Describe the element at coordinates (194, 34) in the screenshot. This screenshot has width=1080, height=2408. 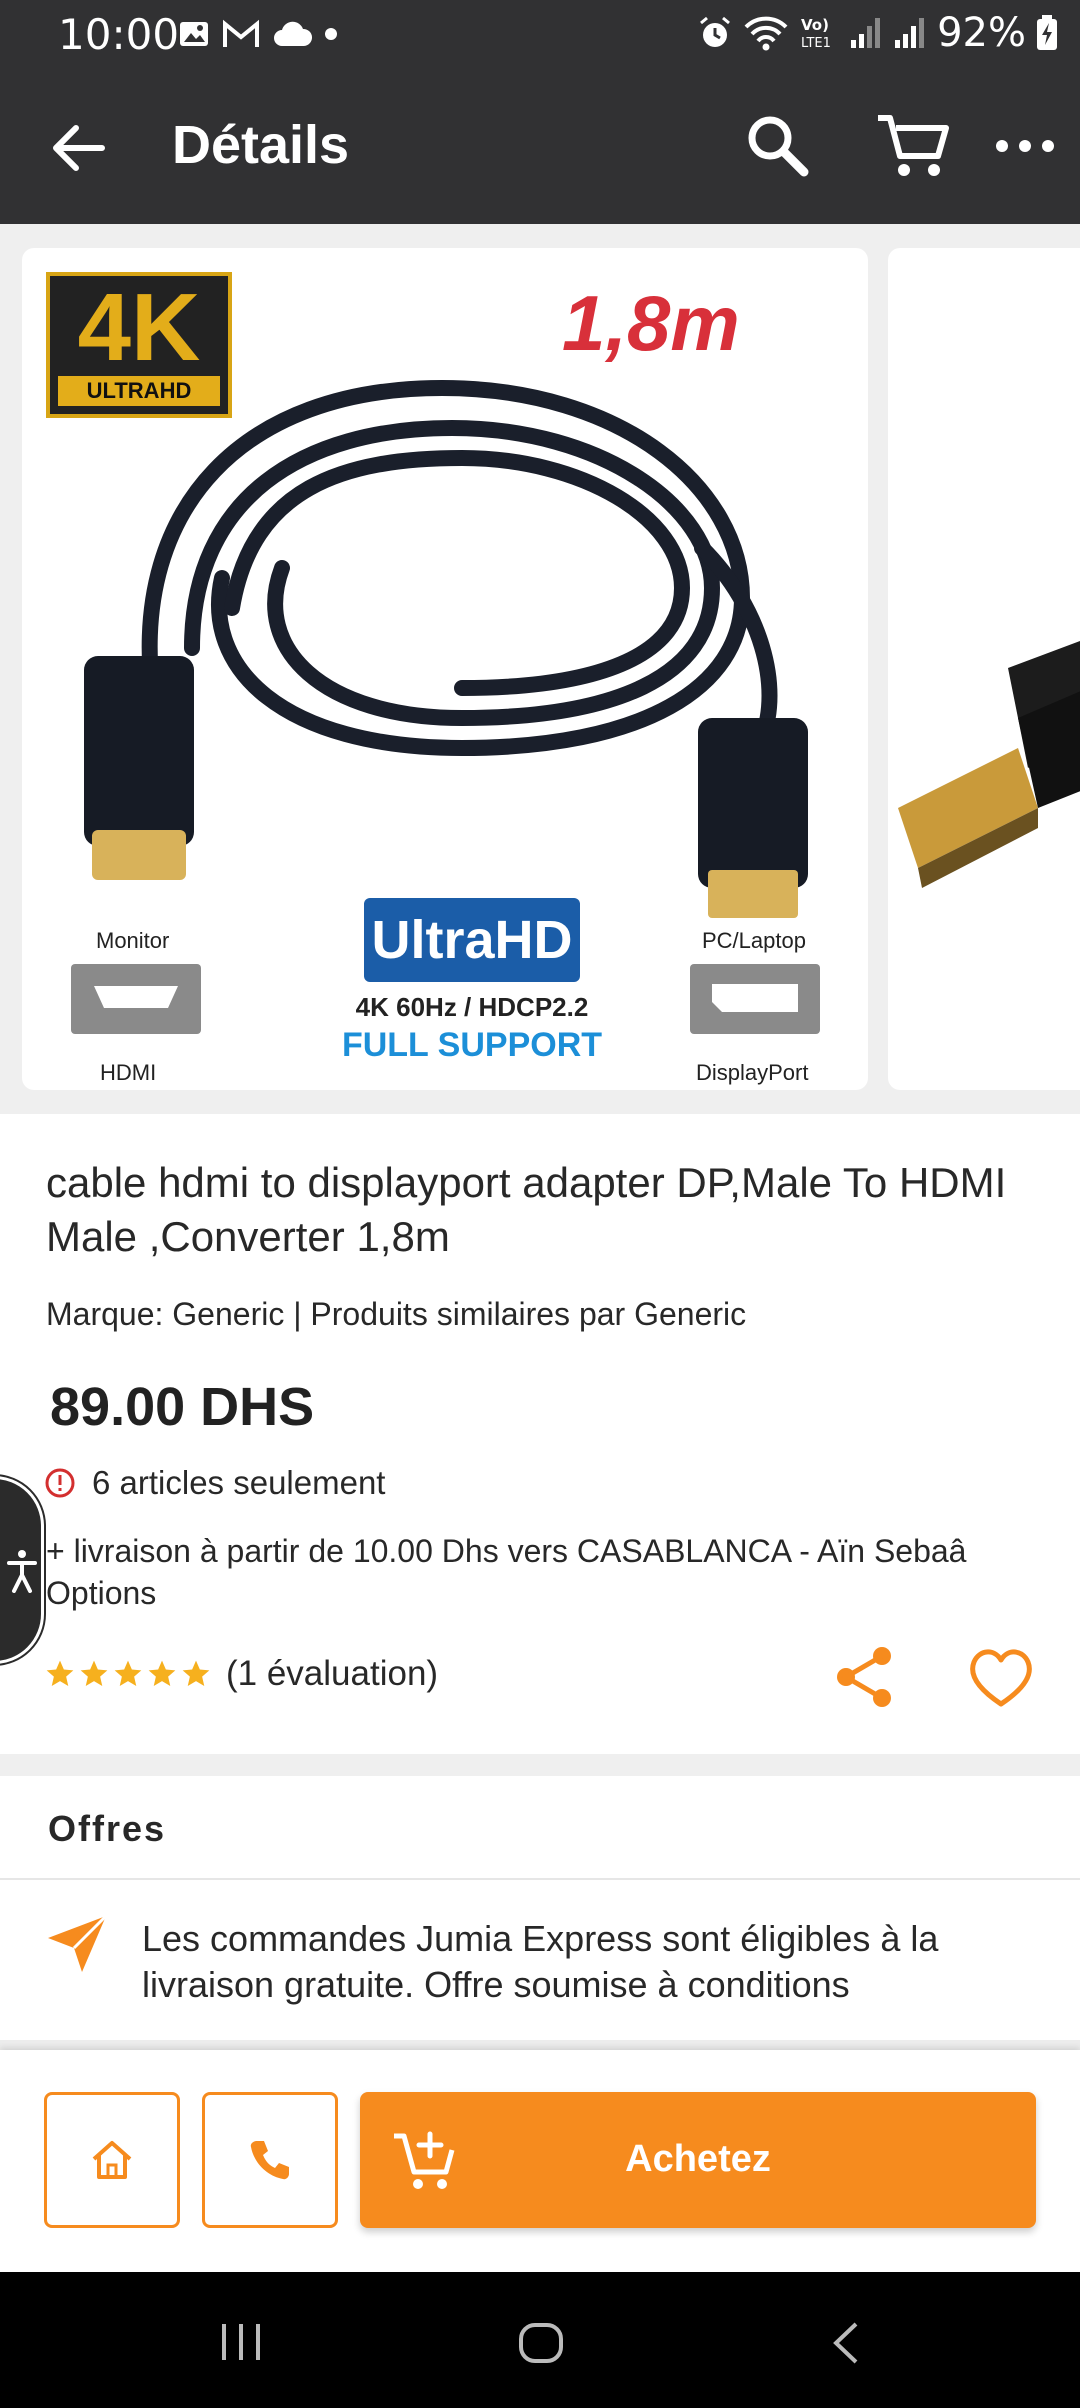
I see `gallery-icon` at that location.